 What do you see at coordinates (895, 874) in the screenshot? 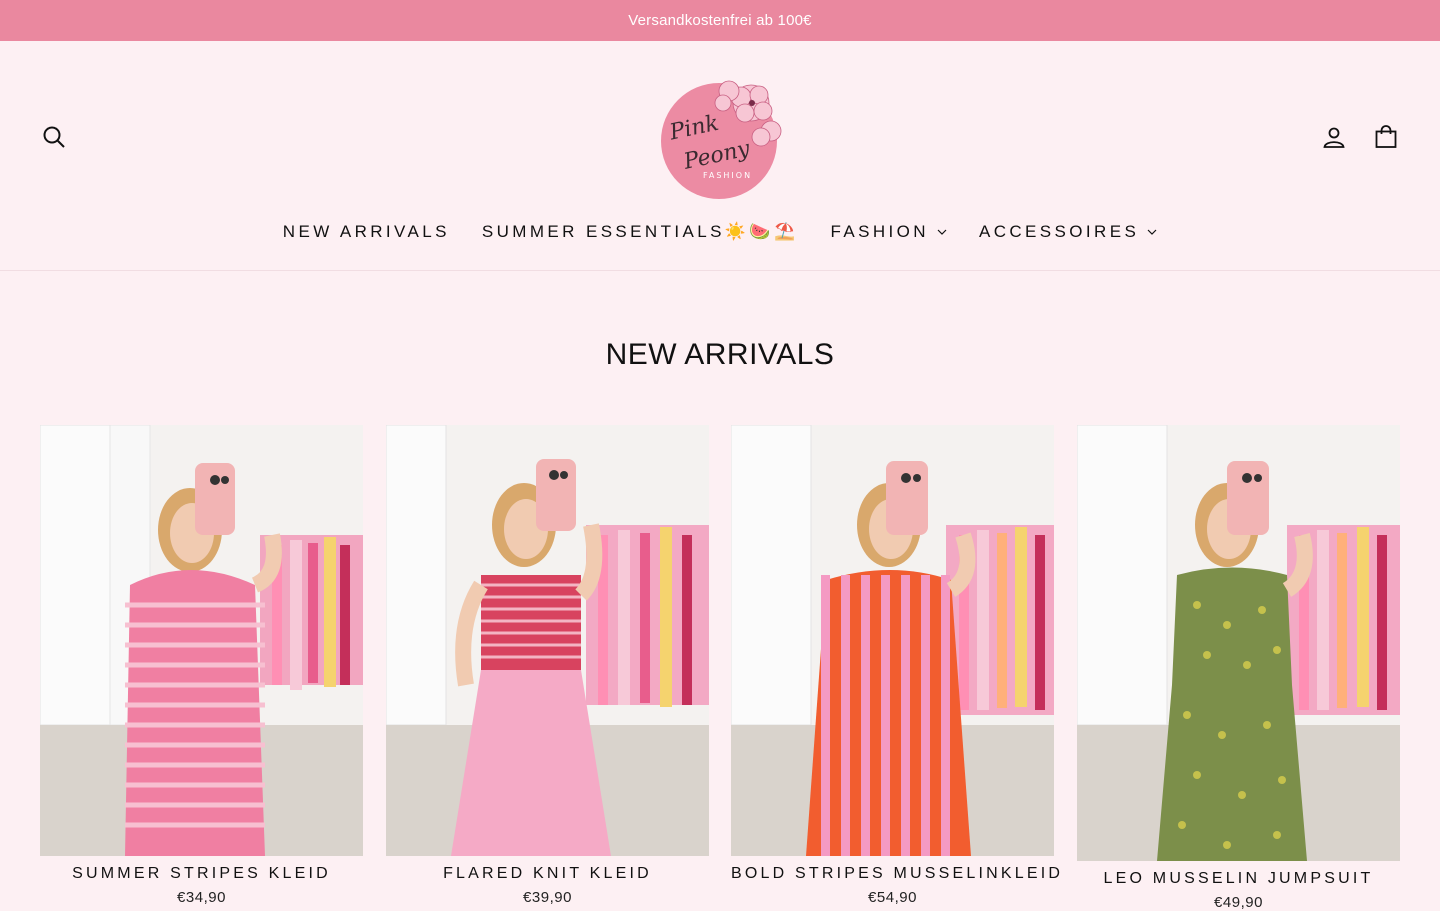
I see `product-title: BOLD STRIPES MUSSELINKLEID` at bounding box center [895, 874].